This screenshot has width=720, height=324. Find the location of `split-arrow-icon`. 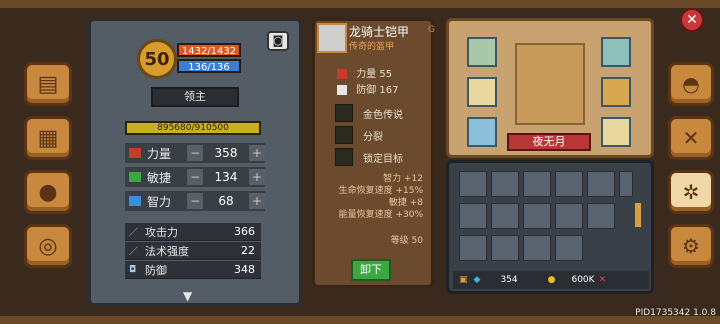

split-arrow-icon is located at coordinates (344, 135).